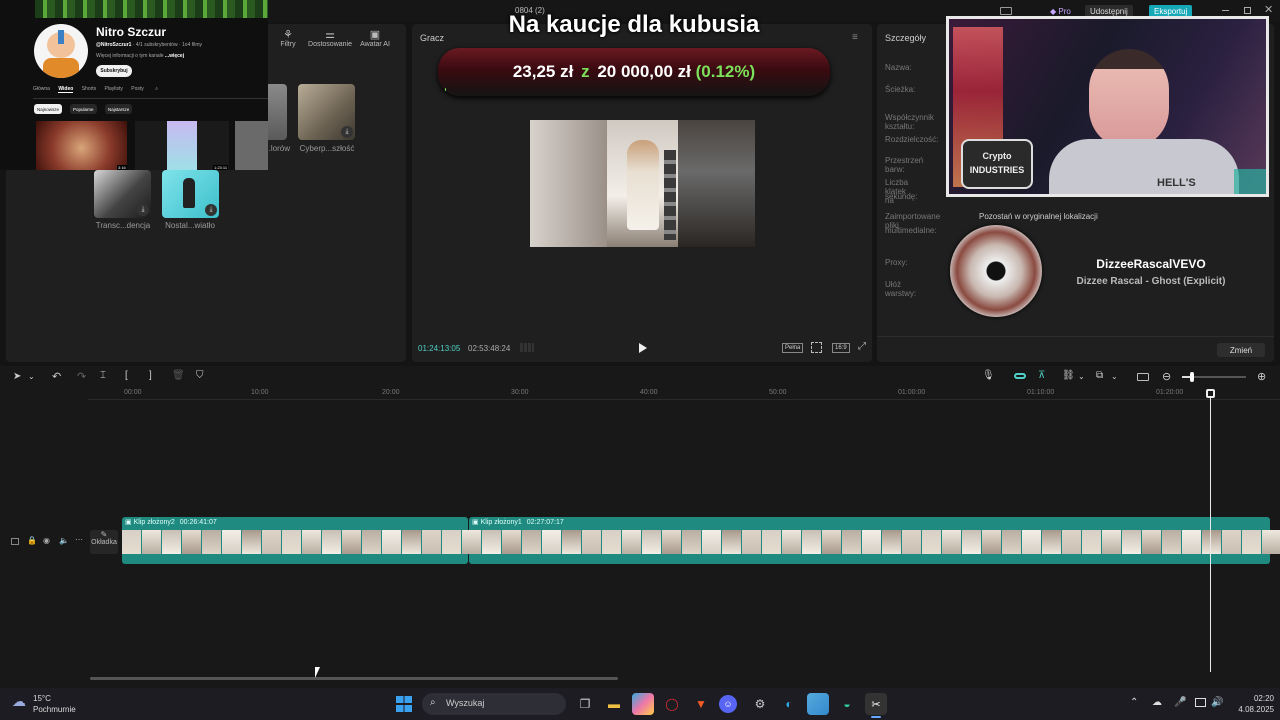 This screenshot has height=720, width=1280. I want to click on maximize-icon, so click(1247, 10).